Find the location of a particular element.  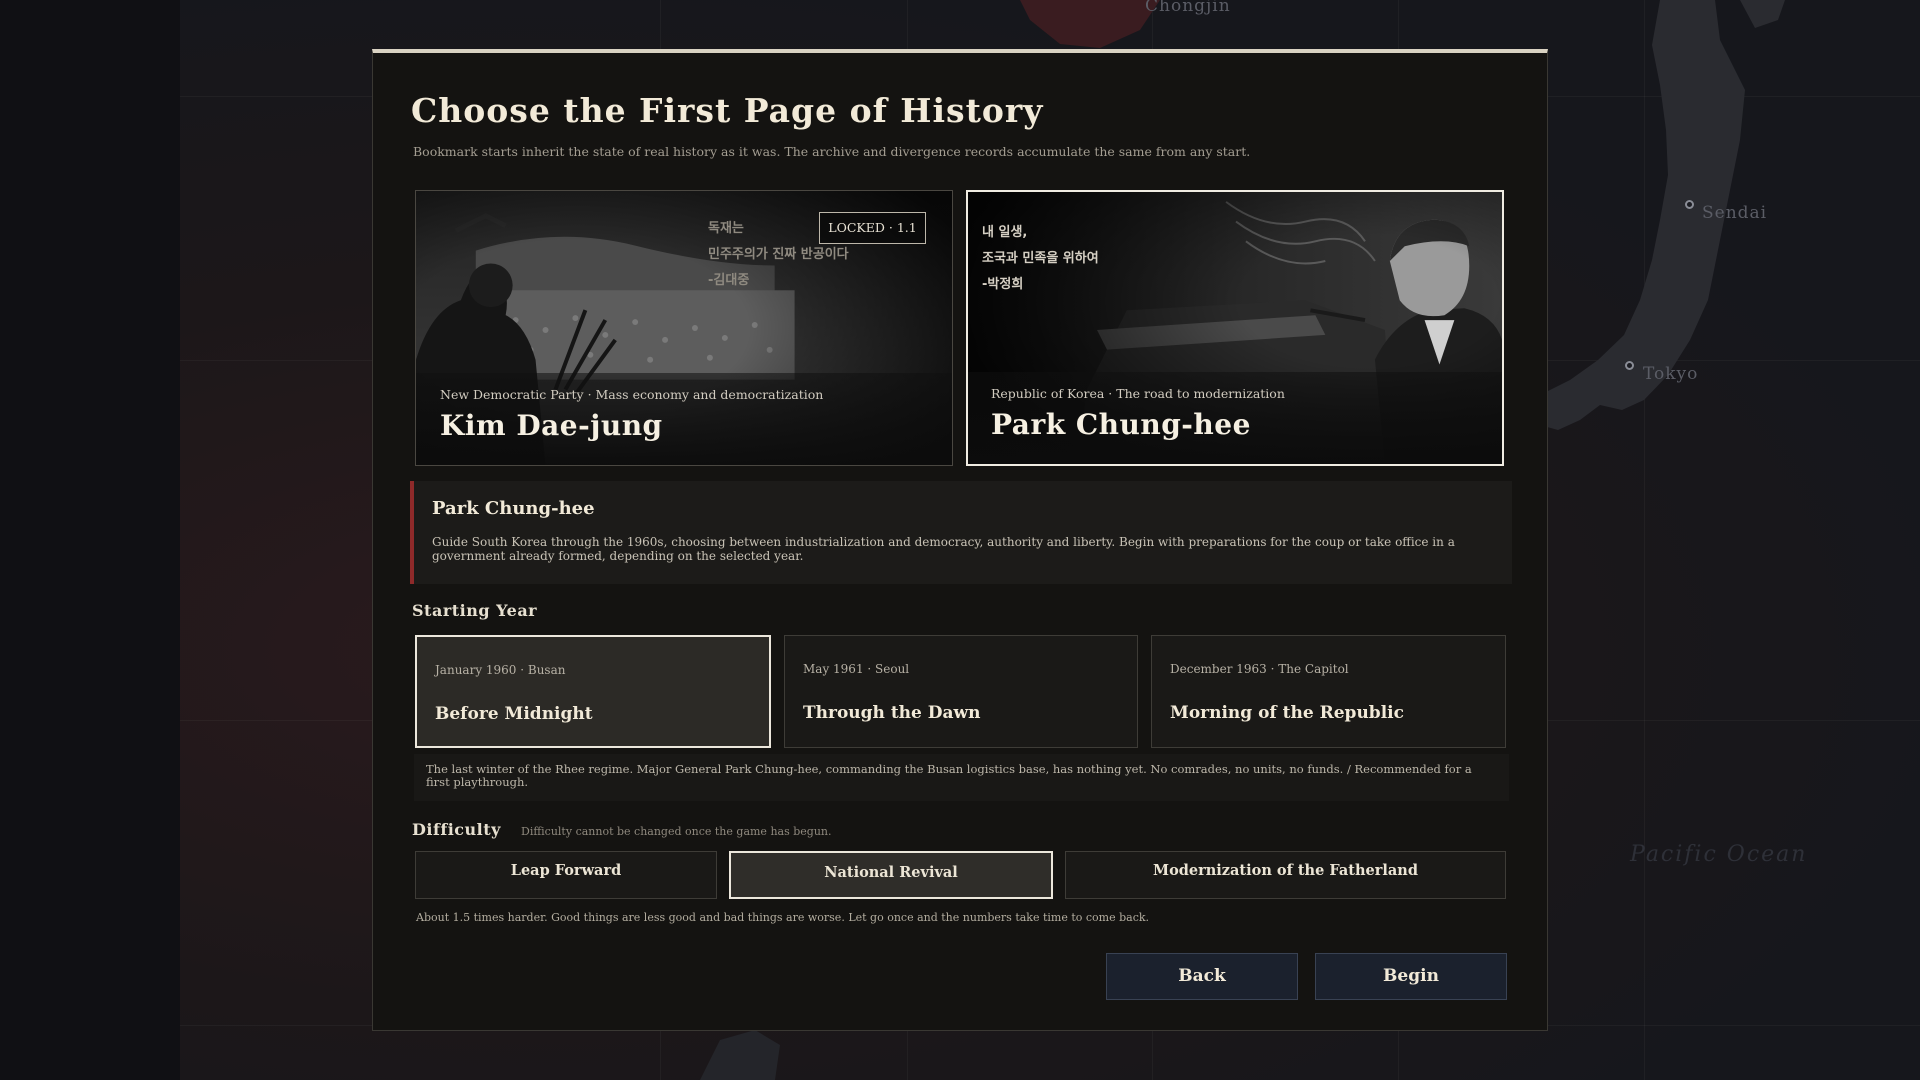

map-label-tokyo: Tokyo is located at coordinates (1671, 374).